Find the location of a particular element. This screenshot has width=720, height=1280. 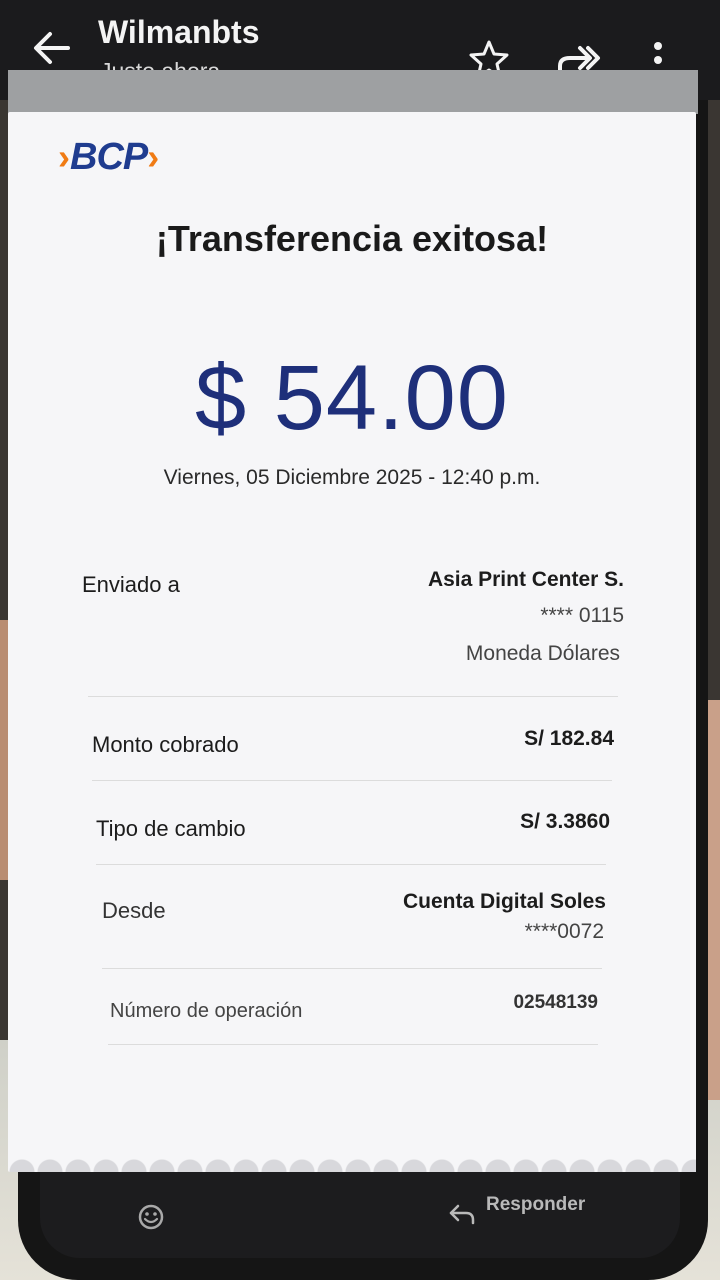

logo-chevron-left: › is located at coordinates (64, 156).